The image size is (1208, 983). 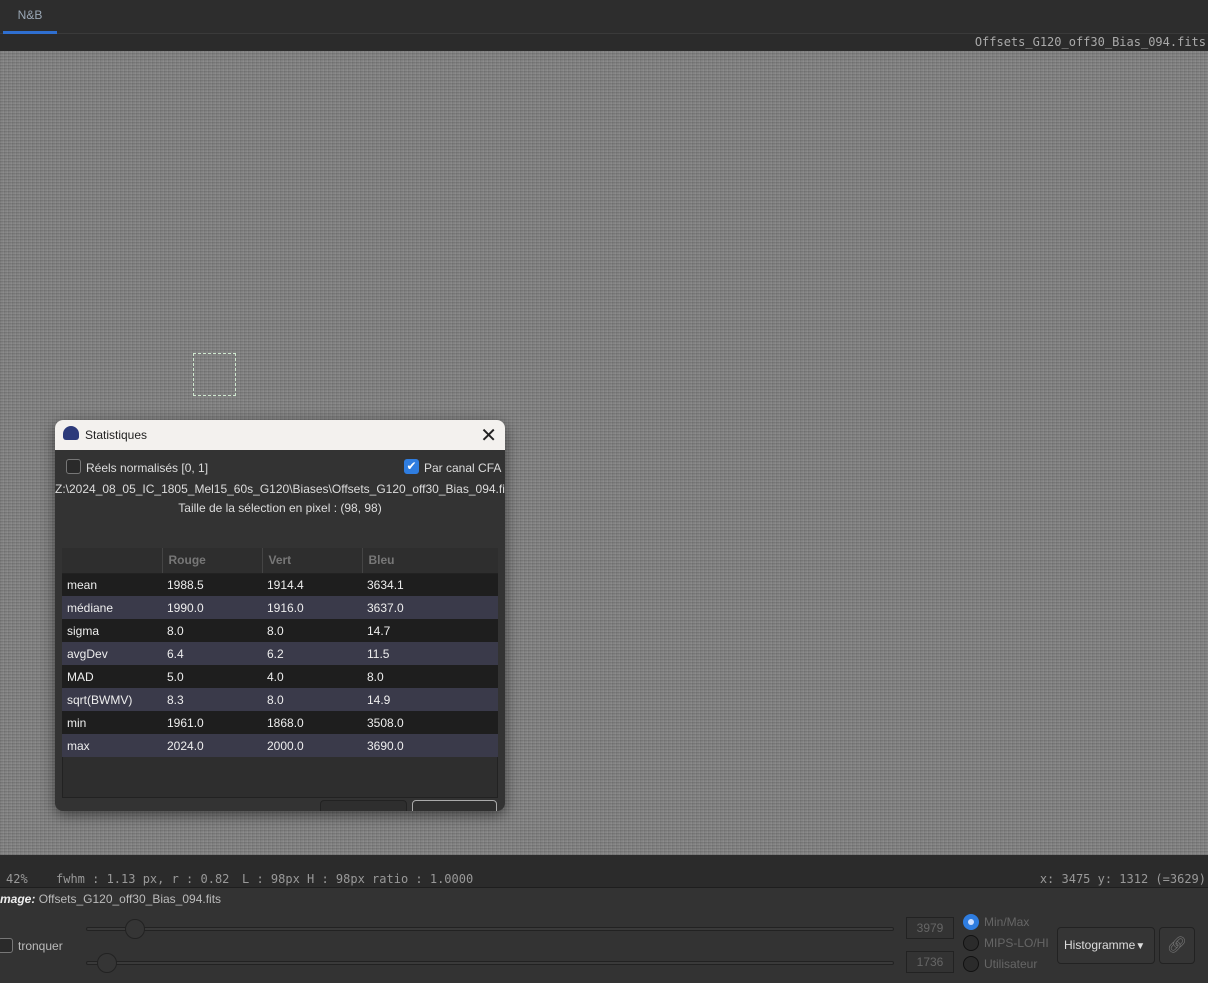 What do you see at coordinates (71, 433) in the screenshot?
I see `app-icon` at bounding box center [71, 433].